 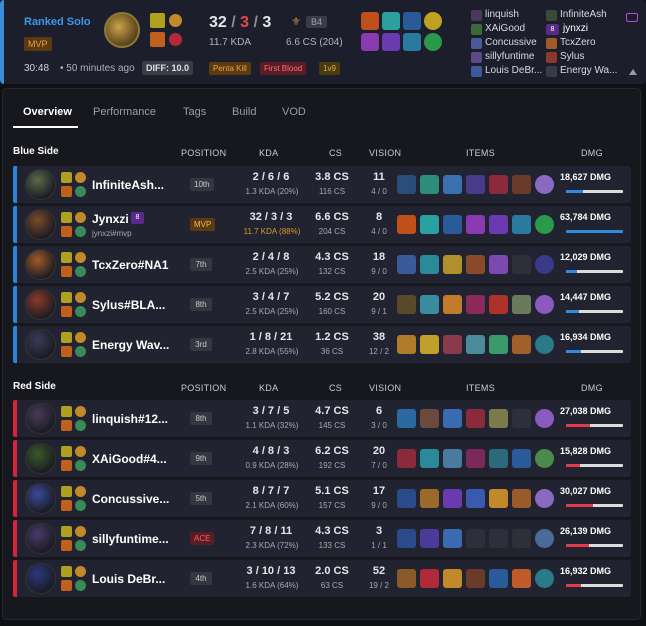 What do you see at coordinates (124, 112) in the screenshot?
I see `tab-performance: Performance` at bounding box center [124, 112].